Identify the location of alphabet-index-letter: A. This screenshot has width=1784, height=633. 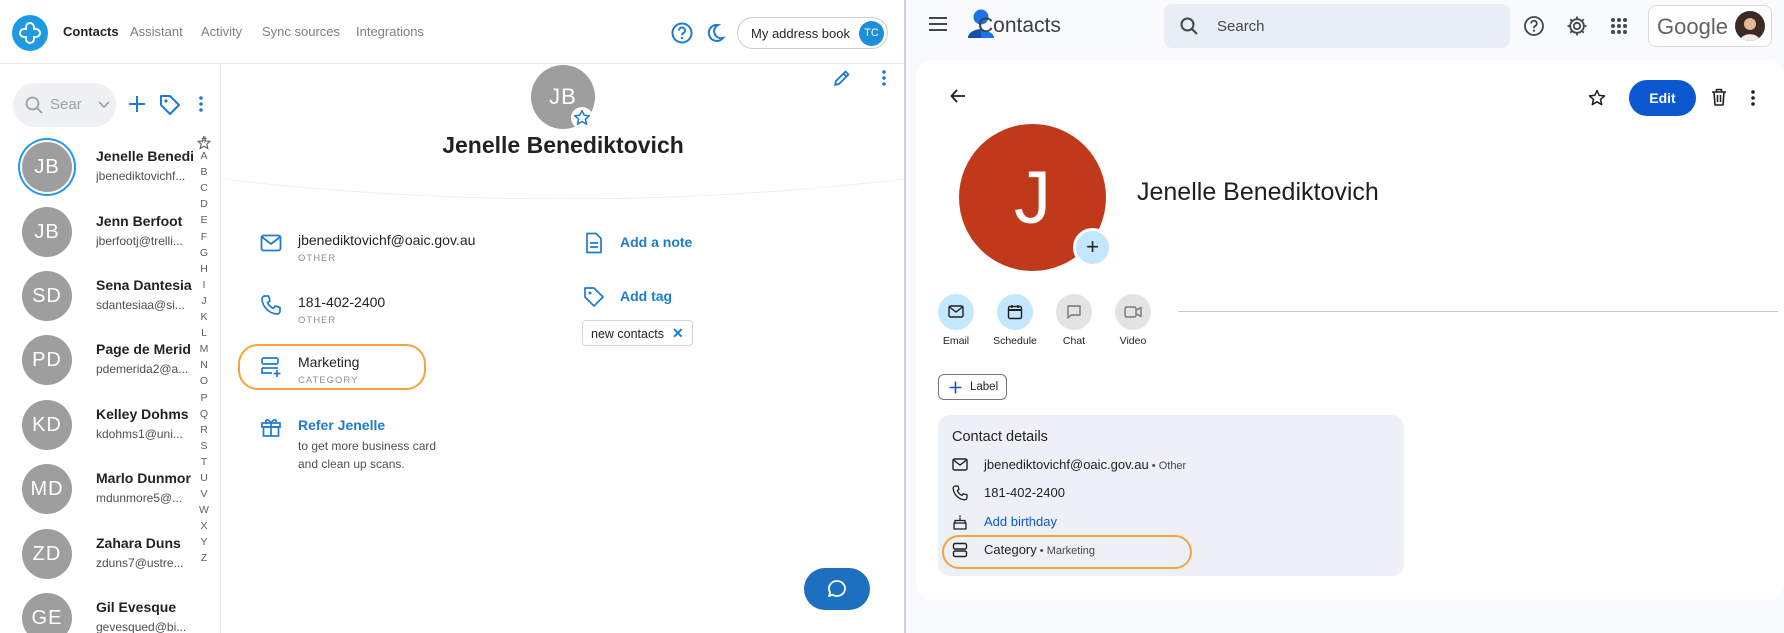
(204, 158).